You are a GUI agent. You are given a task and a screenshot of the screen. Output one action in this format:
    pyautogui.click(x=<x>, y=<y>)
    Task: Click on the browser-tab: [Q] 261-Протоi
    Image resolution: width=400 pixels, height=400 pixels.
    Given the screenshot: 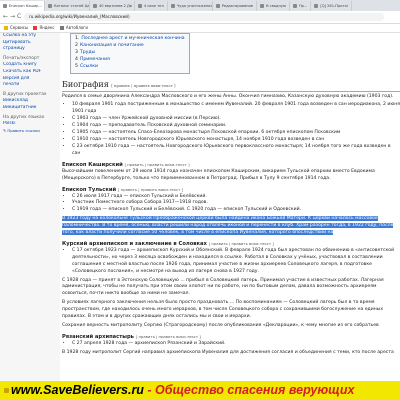 What is the action you would take?
    pyautogui.click(x=331, y=6)
    